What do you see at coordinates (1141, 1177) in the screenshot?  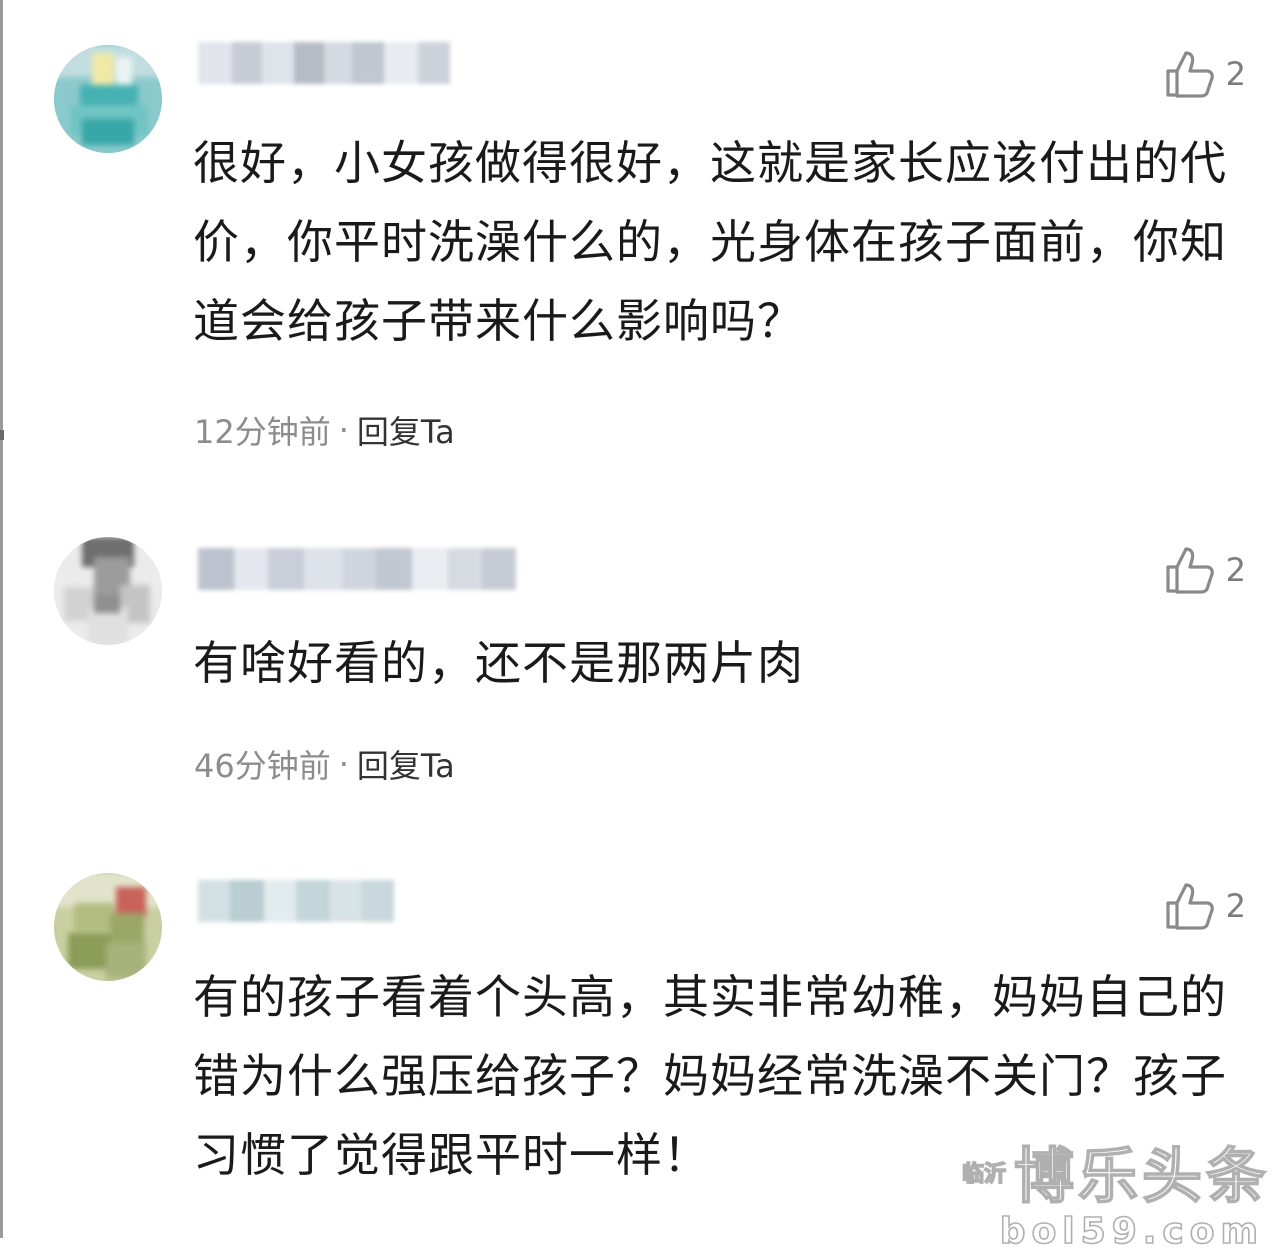 I see `watermark-title: 博乐头条` at bounding box center [1141, 1177].